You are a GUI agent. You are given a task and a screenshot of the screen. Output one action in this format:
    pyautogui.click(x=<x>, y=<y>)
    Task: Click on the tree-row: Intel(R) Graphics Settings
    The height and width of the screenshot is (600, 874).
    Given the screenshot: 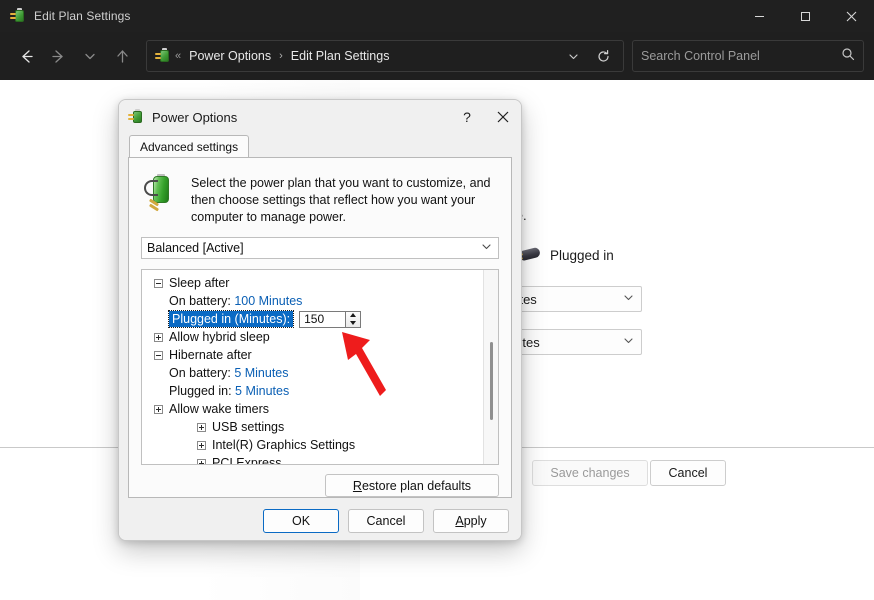 What is the action you would take?
    pyautogui.click(x=312, y=445)
    